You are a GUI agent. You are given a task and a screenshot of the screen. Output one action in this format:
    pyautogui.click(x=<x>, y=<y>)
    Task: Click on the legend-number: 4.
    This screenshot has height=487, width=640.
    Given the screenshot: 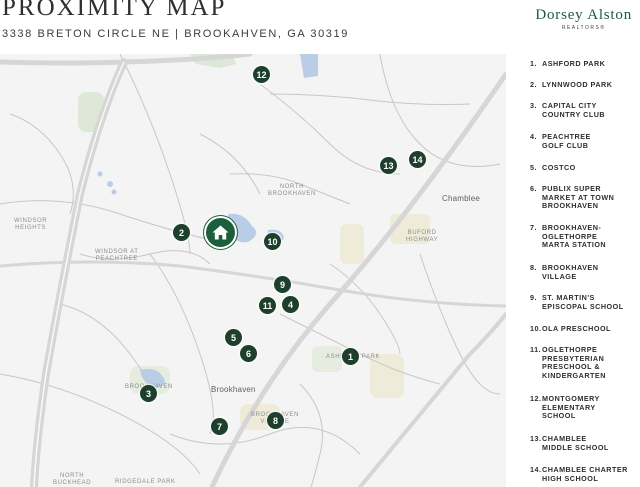 What is the action you would take?
    pyautogui.click(x=533, y=136)
    